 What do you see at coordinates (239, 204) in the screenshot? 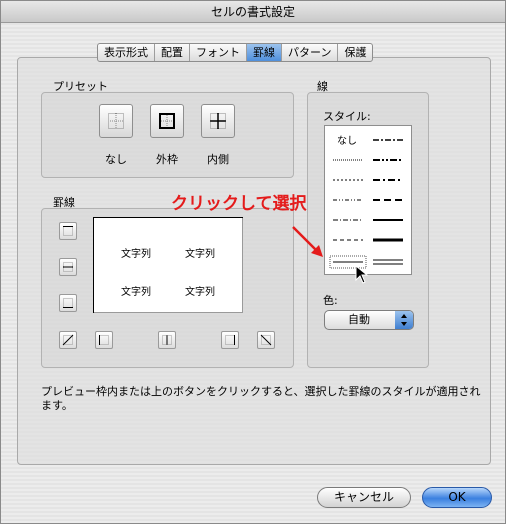
I see `callout-text: クリックして選択` at bounding box center [239, 204].